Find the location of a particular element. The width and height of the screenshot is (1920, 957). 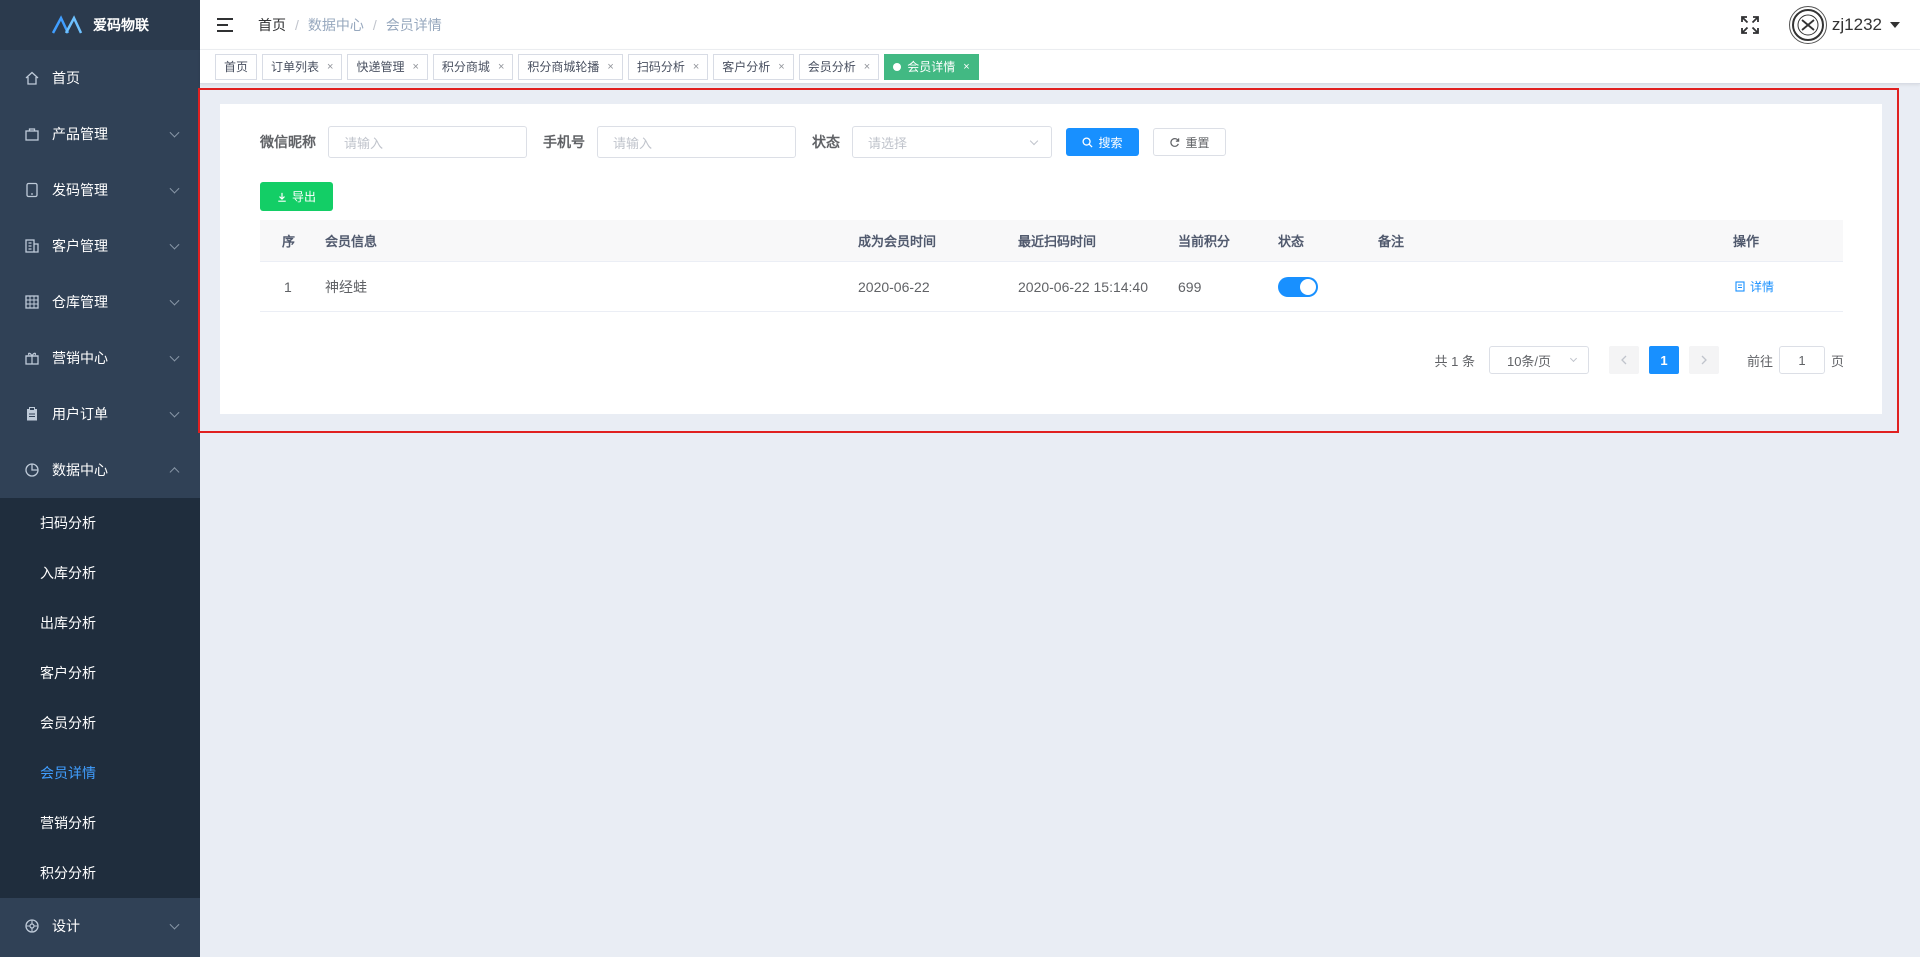

fullscreen-icon is located at coordinates (1749, 25).